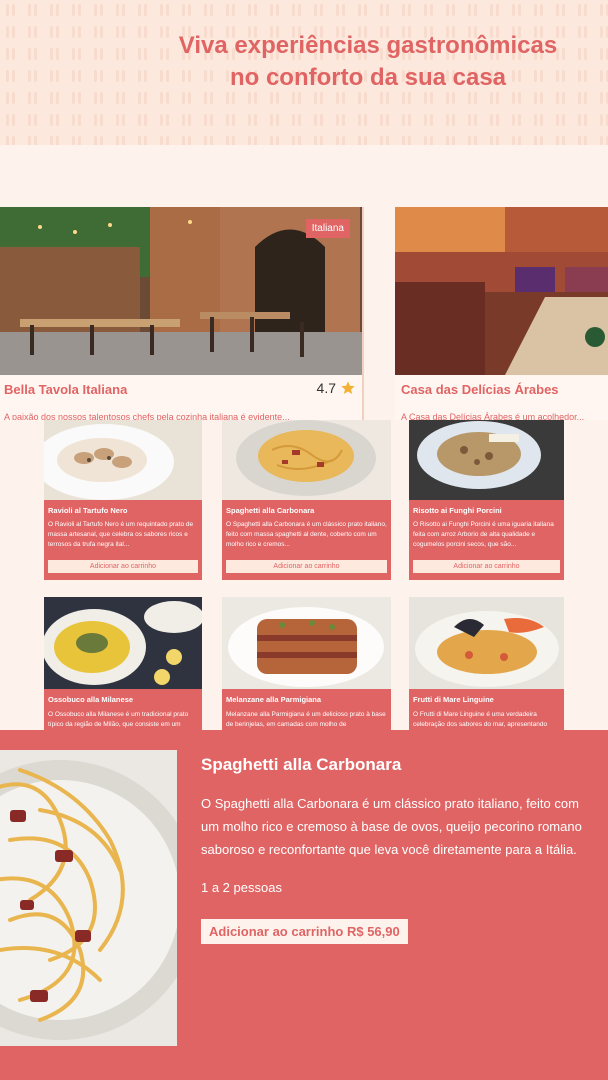 This screenshot has width=608, height=1080. I want to click on hero-title-line2: no conforto da sua casa, so click(368, 77).